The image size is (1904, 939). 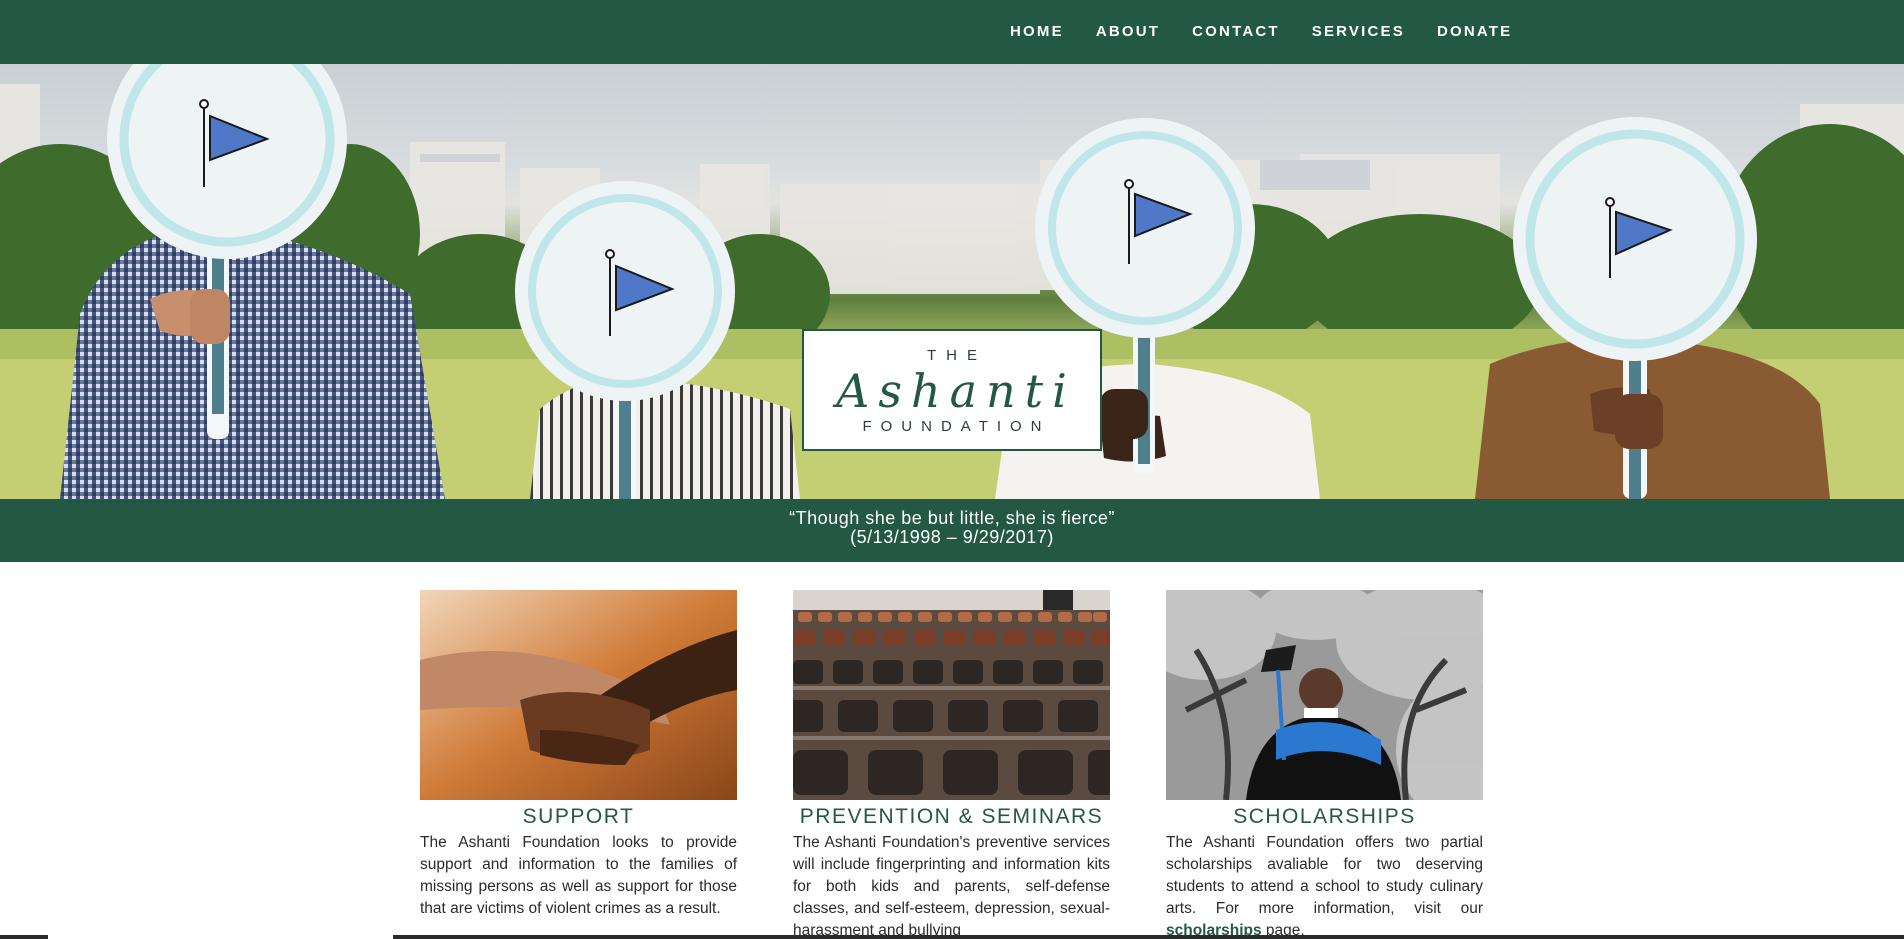 What do you see at coordinates (1324, 816) in the screenshot?
I see `scholarships-title: SCHOLARSHIPS` at bounding box center [1324, 816].